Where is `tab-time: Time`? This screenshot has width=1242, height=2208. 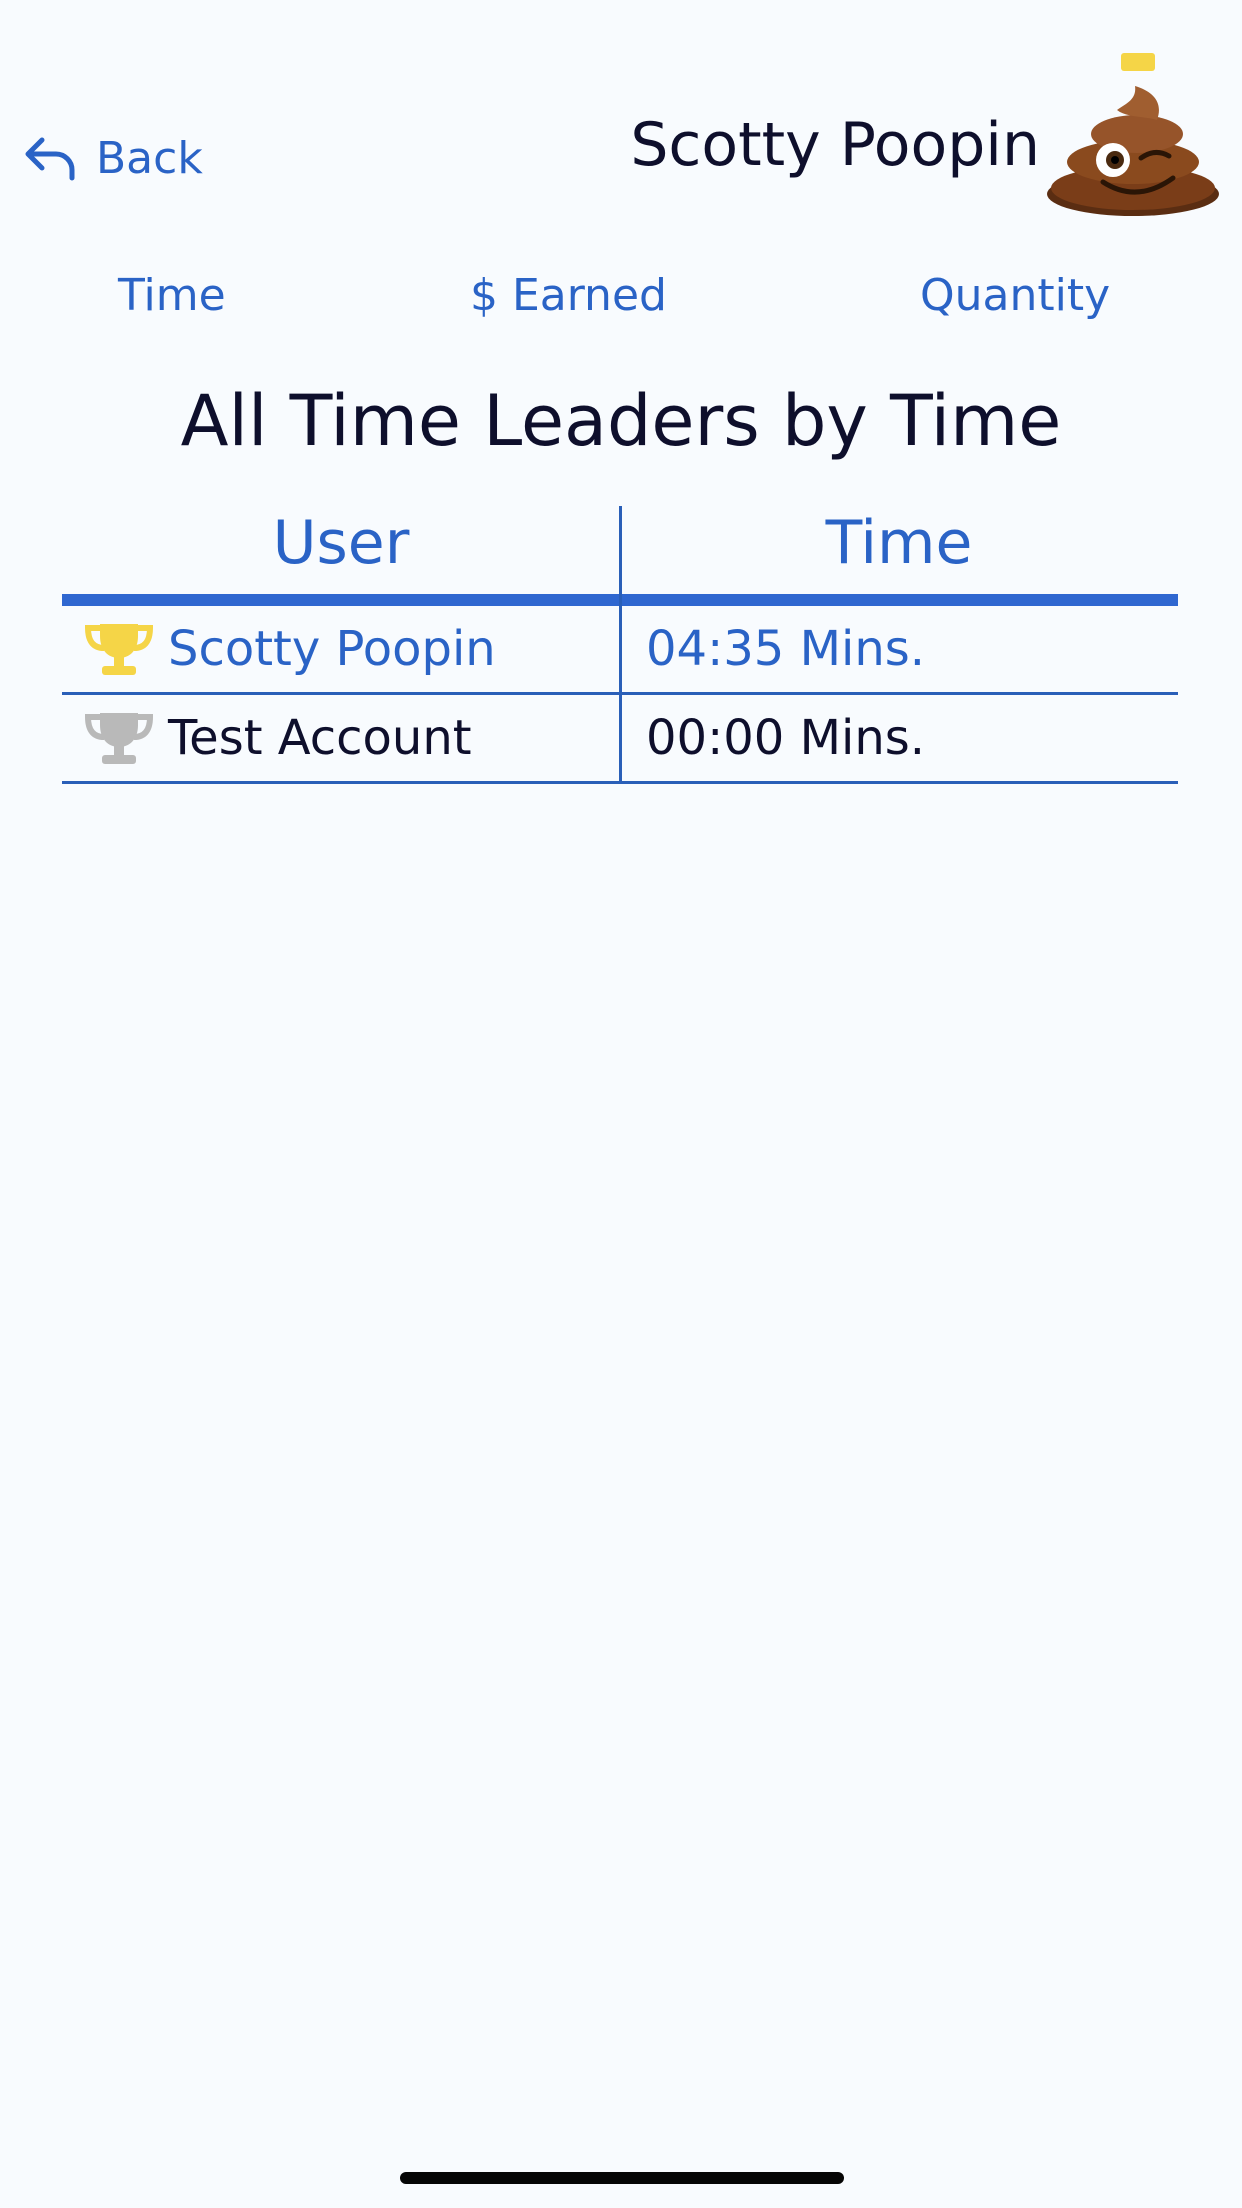
tab-time: Time is located at coordinates (172, 295).